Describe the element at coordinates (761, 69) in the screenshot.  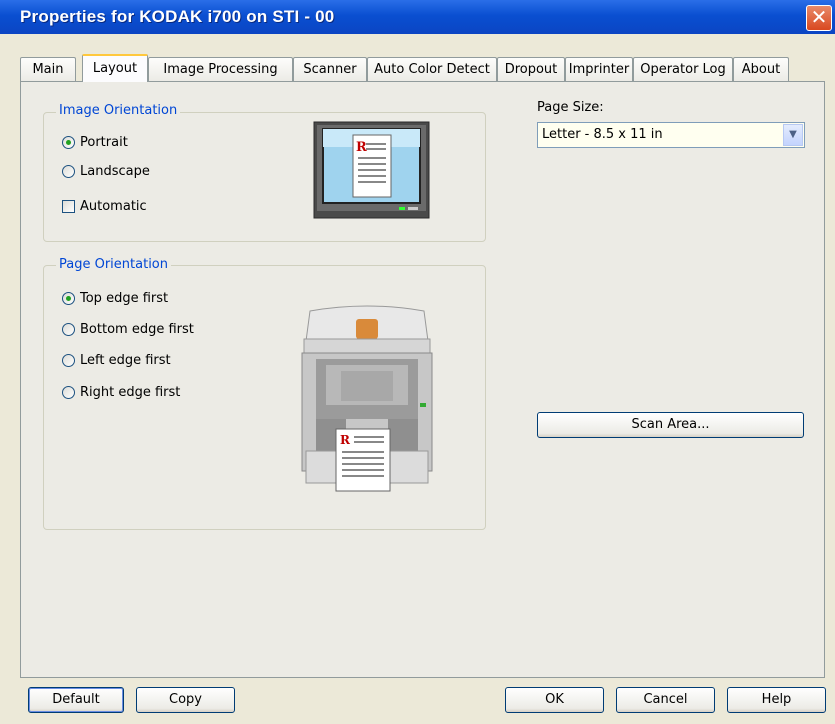
I see `tab-about: About` at that location.